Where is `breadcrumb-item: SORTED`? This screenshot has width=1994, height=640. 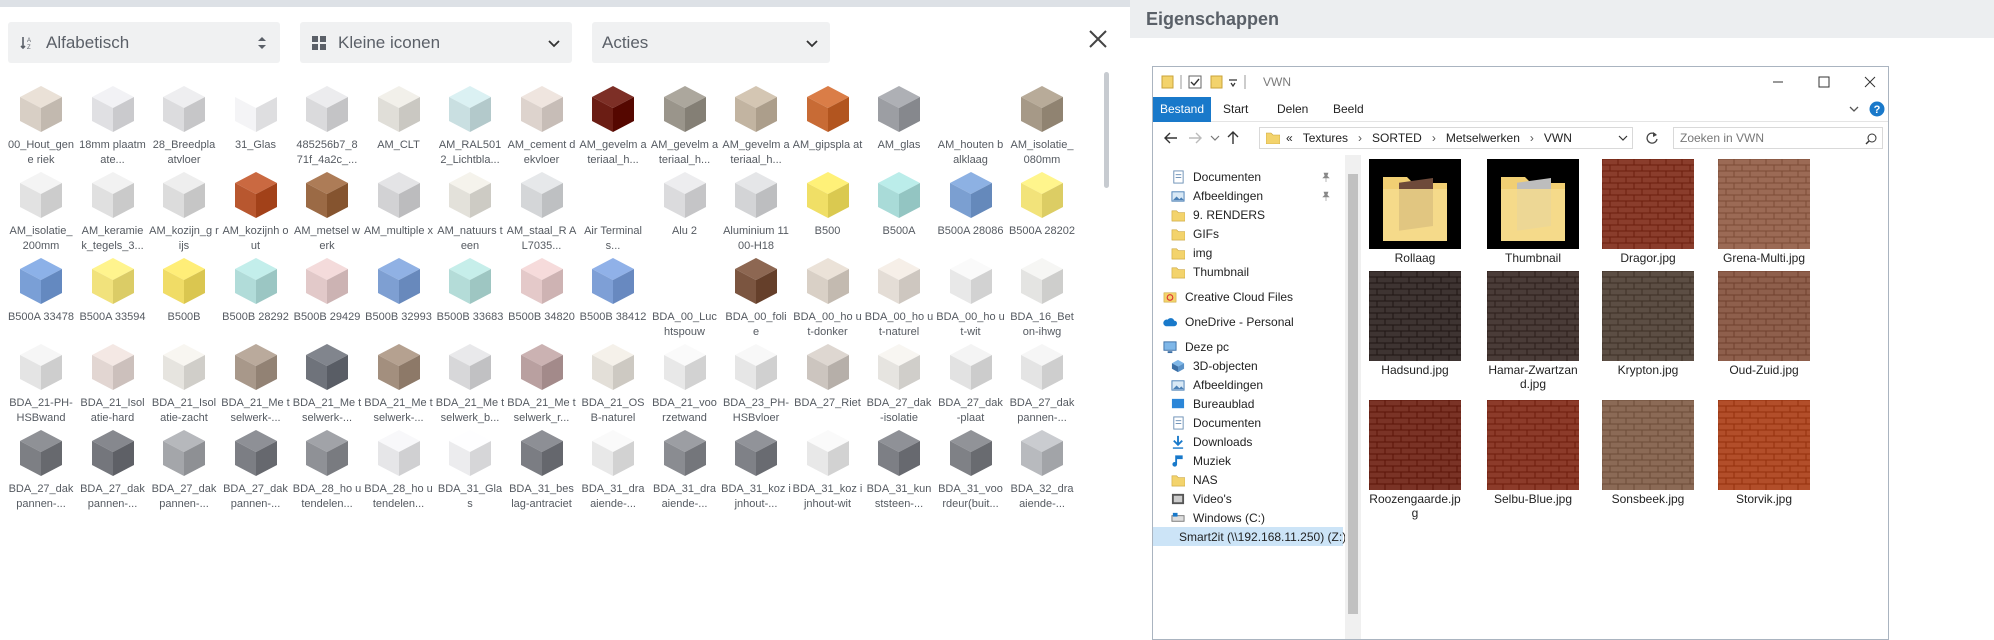 breadcrumb-item: SORTED is located at coordinates (1397, 138).